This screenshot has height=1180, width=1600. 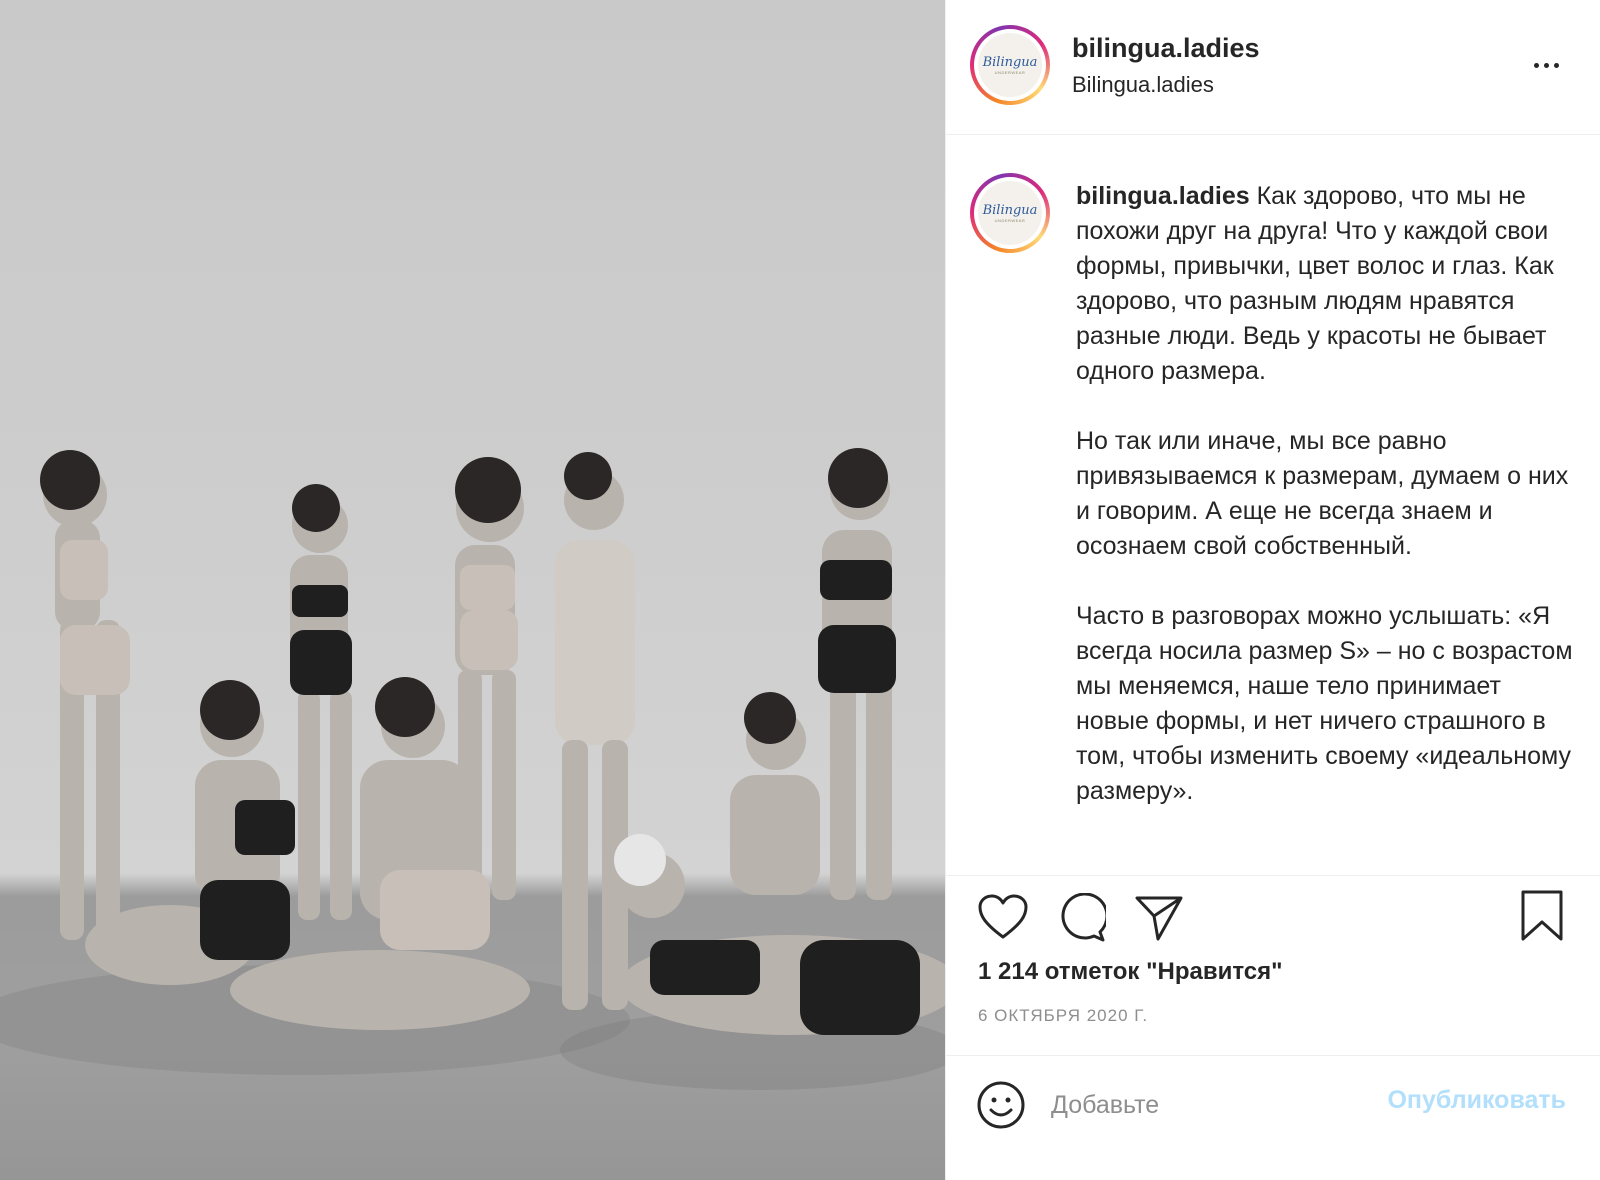 I want to click on comment-input, so click(x=1201, y=1105).